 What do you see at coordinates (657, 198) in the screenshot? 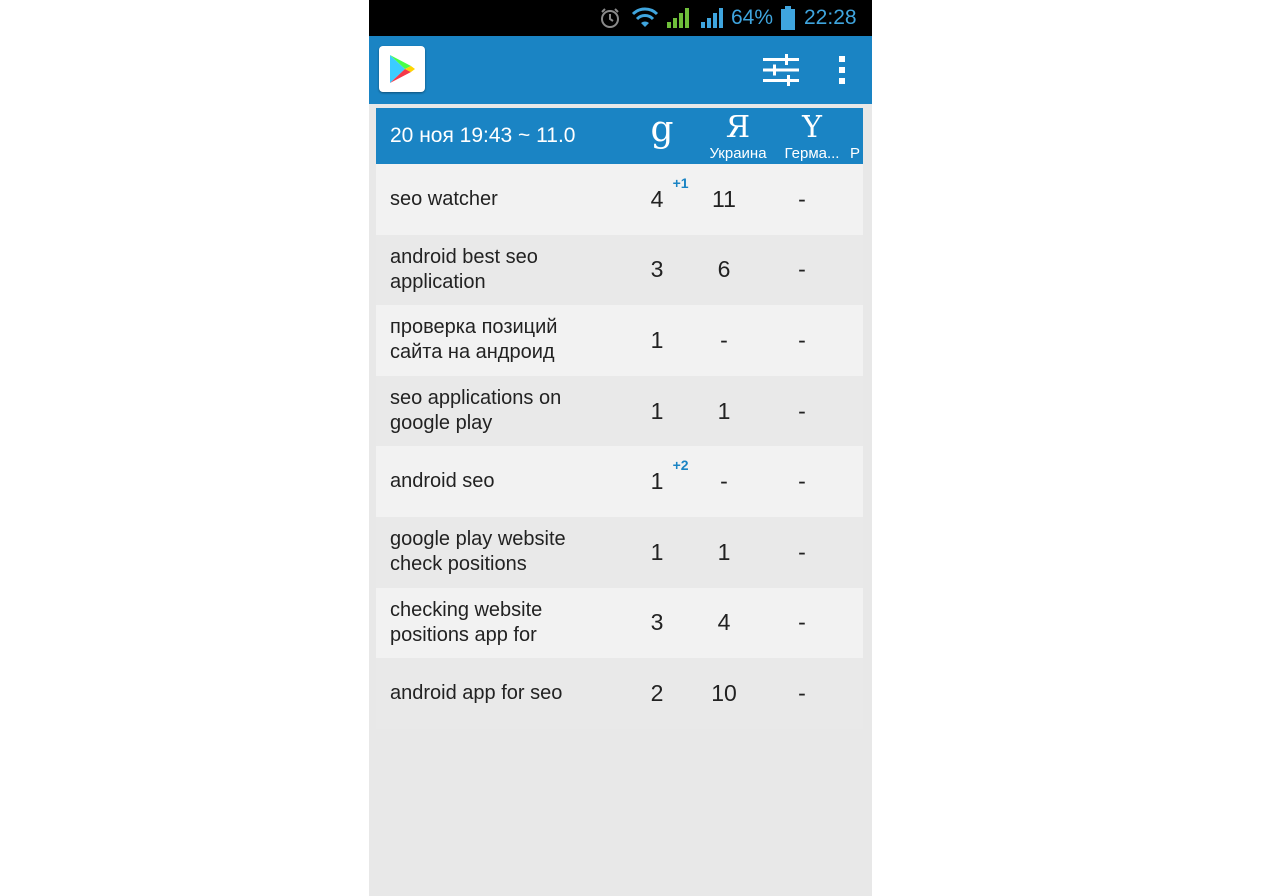
I see `position-value: 4` at bounding box center [657, 198].